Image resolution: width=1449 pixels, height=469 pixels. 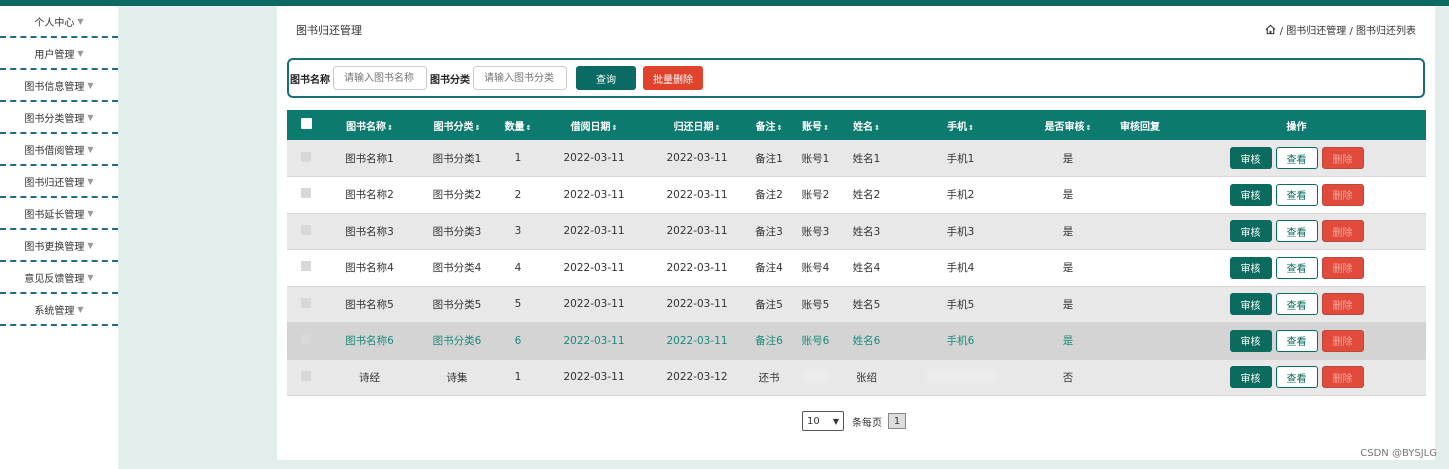 What do you see at coordinates (59, 22) in the screenshot?
I see `sidebar-item-personal-center: 个人中心 ▼` at bounding box center [59, 22].